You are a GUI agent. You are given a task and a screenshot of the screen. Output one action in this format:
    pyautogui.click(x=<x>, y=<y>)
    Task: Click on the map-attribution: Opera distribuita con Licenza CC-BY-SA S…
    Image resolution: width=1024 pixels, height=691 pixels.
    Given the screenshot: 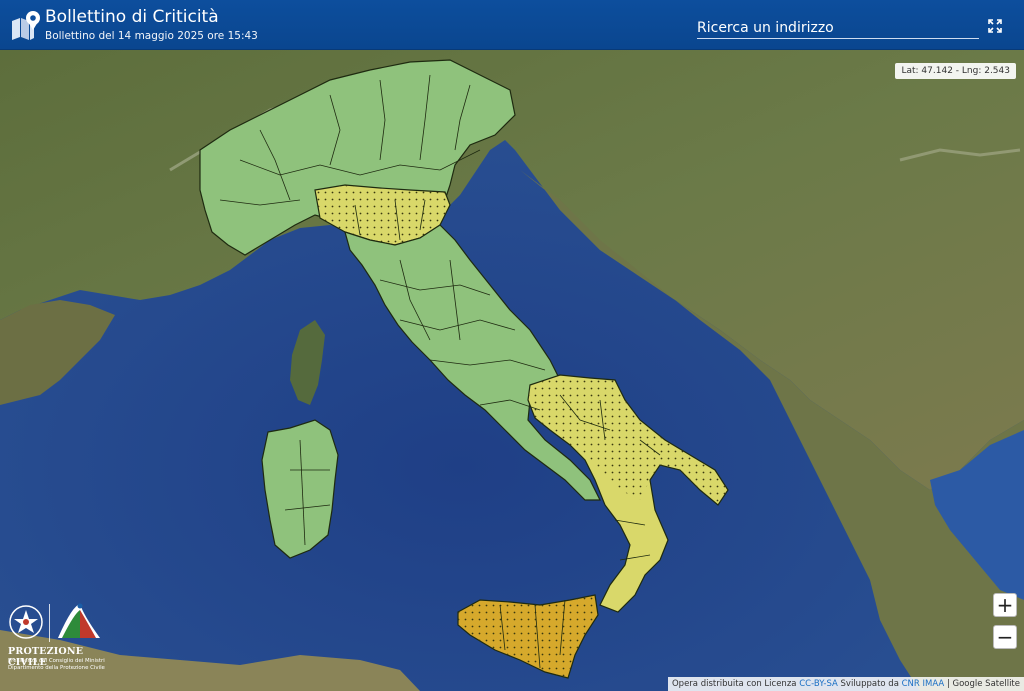 What is the action you would take?
    pyautogui.click(x=845, y=684)
    